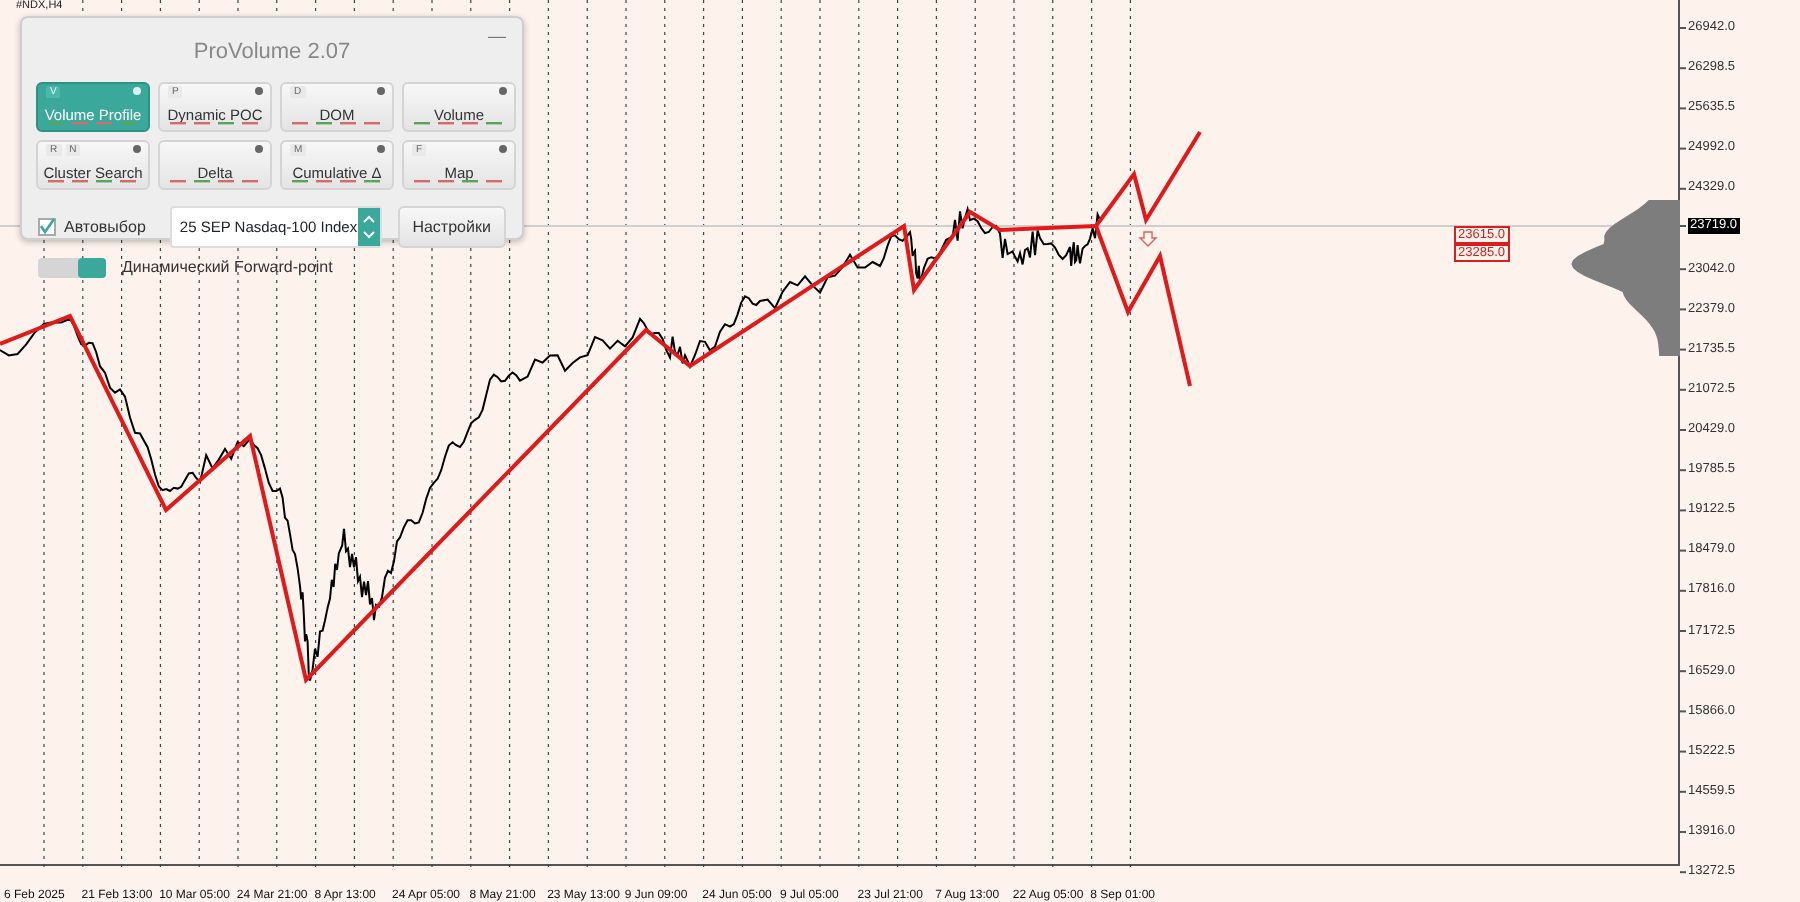 The image size is (1800, 902). What do you see at coordinates (105, 227) in the screenshot?
I see `checkbox-label: Автовыбор` at bounding box center [105, 227].